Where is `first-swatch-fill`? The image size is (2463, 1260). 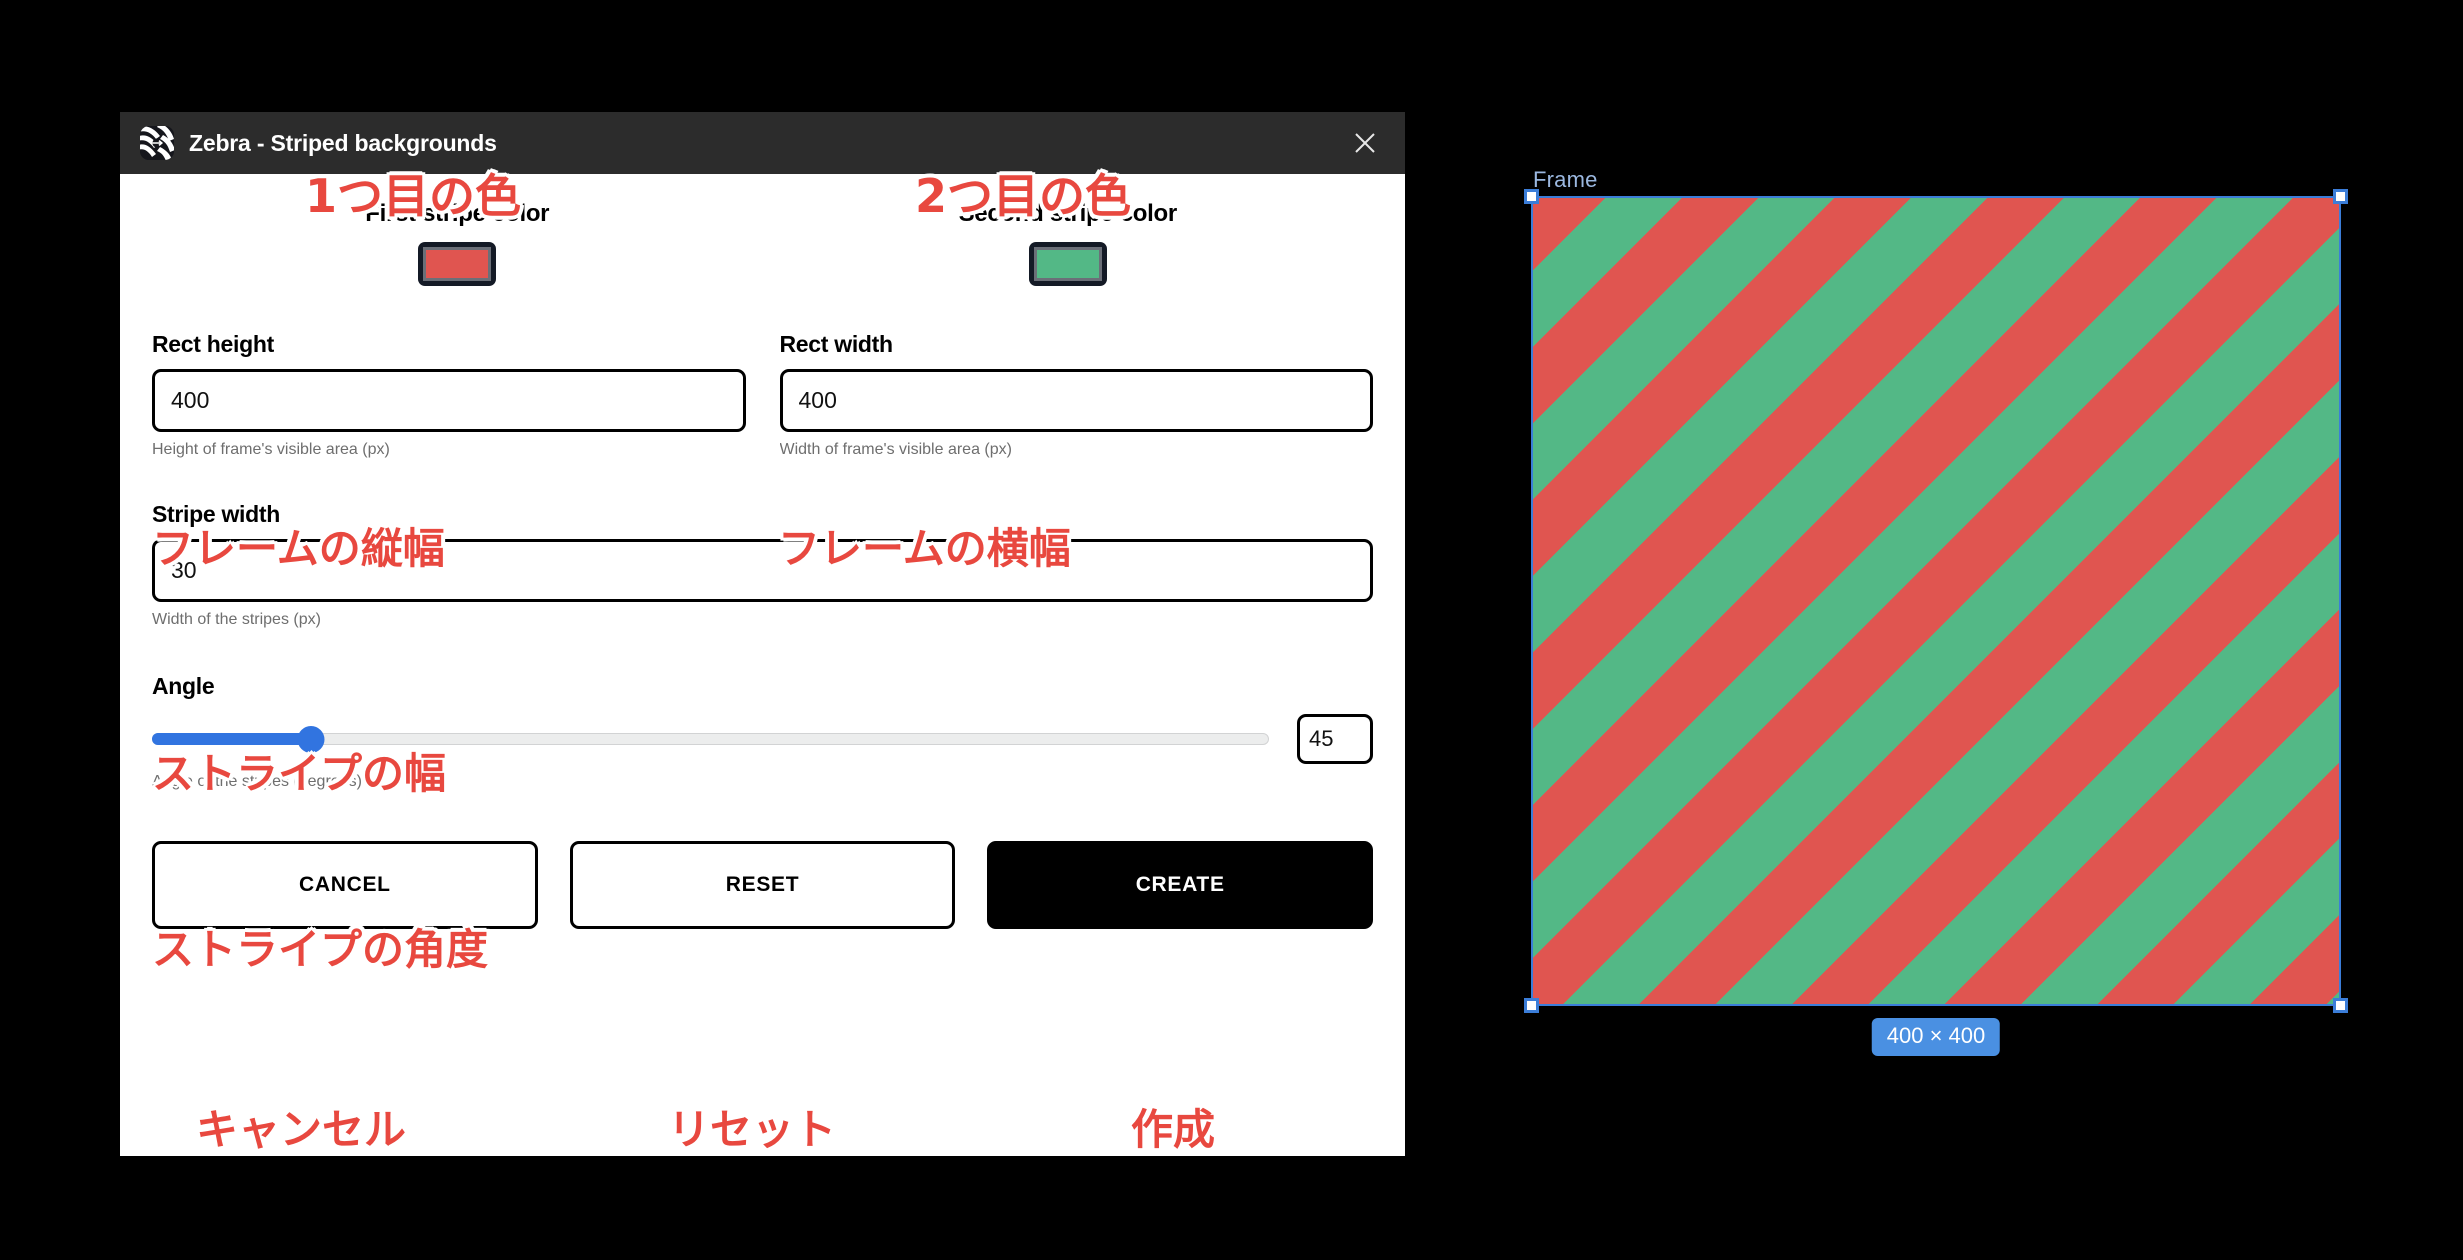 first-swatch-fill is located at coordinates (457, 264).